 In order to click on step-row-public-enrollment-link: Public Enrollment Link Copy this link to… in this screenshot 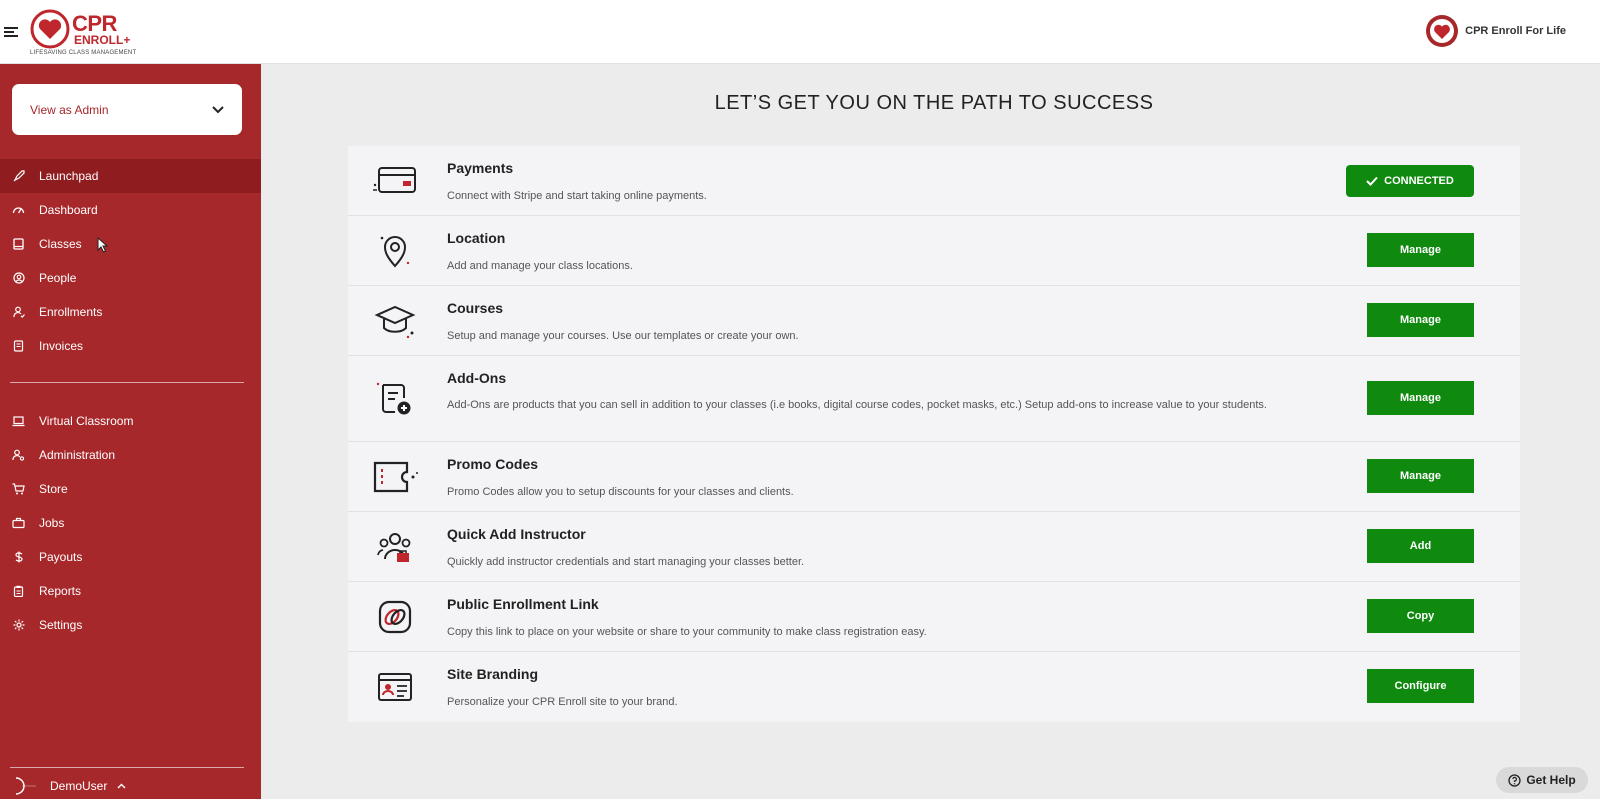, I will do `click(934, 617)`.